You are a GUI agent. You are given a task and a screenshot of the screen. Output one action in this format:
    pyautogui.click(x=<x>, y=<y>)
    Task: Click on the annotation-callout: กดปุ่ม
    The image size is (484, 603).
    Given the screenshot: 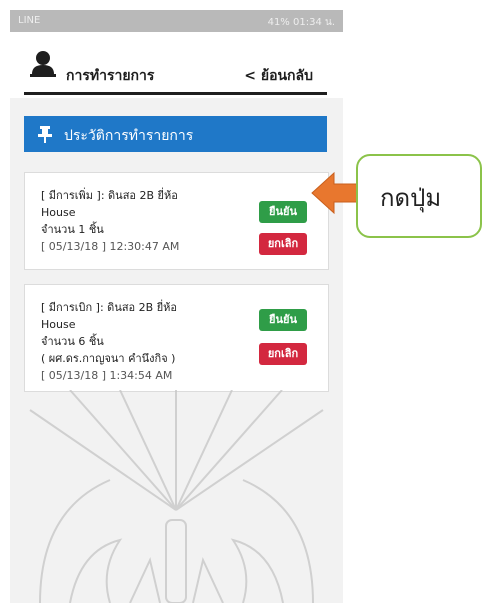 What is the action you would take?
    pyautogui.click(x=419, y=196)
    